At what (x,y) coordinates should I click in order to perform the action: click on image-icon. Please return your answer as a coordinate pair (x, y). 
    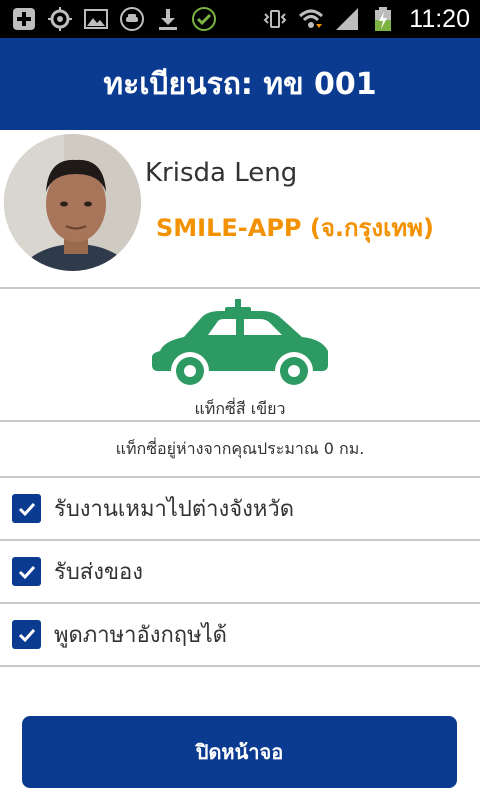
    Looking at the image, I should click on (96, 19).